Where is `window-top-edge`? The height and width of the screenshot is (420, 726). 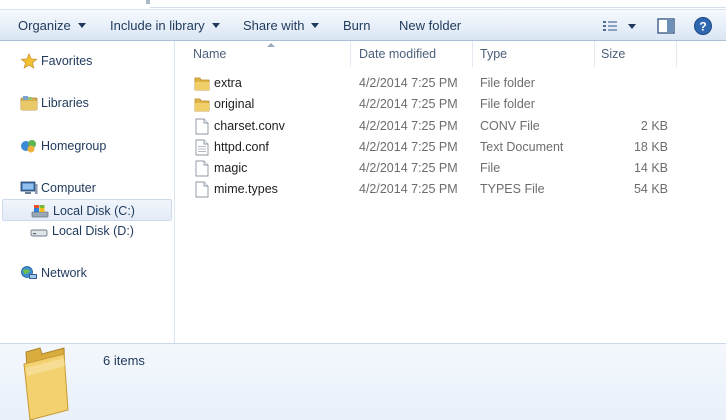
window-top-edge is located at coordinates (438, 4).